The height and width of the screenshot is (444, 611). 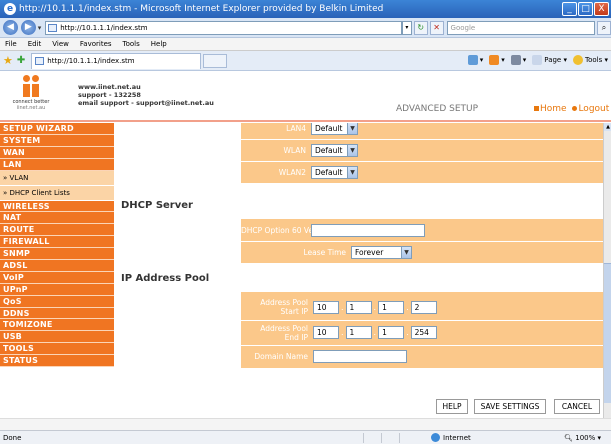 I want to click on end-ip-octet-3: 1, so click(x=391, y=332).